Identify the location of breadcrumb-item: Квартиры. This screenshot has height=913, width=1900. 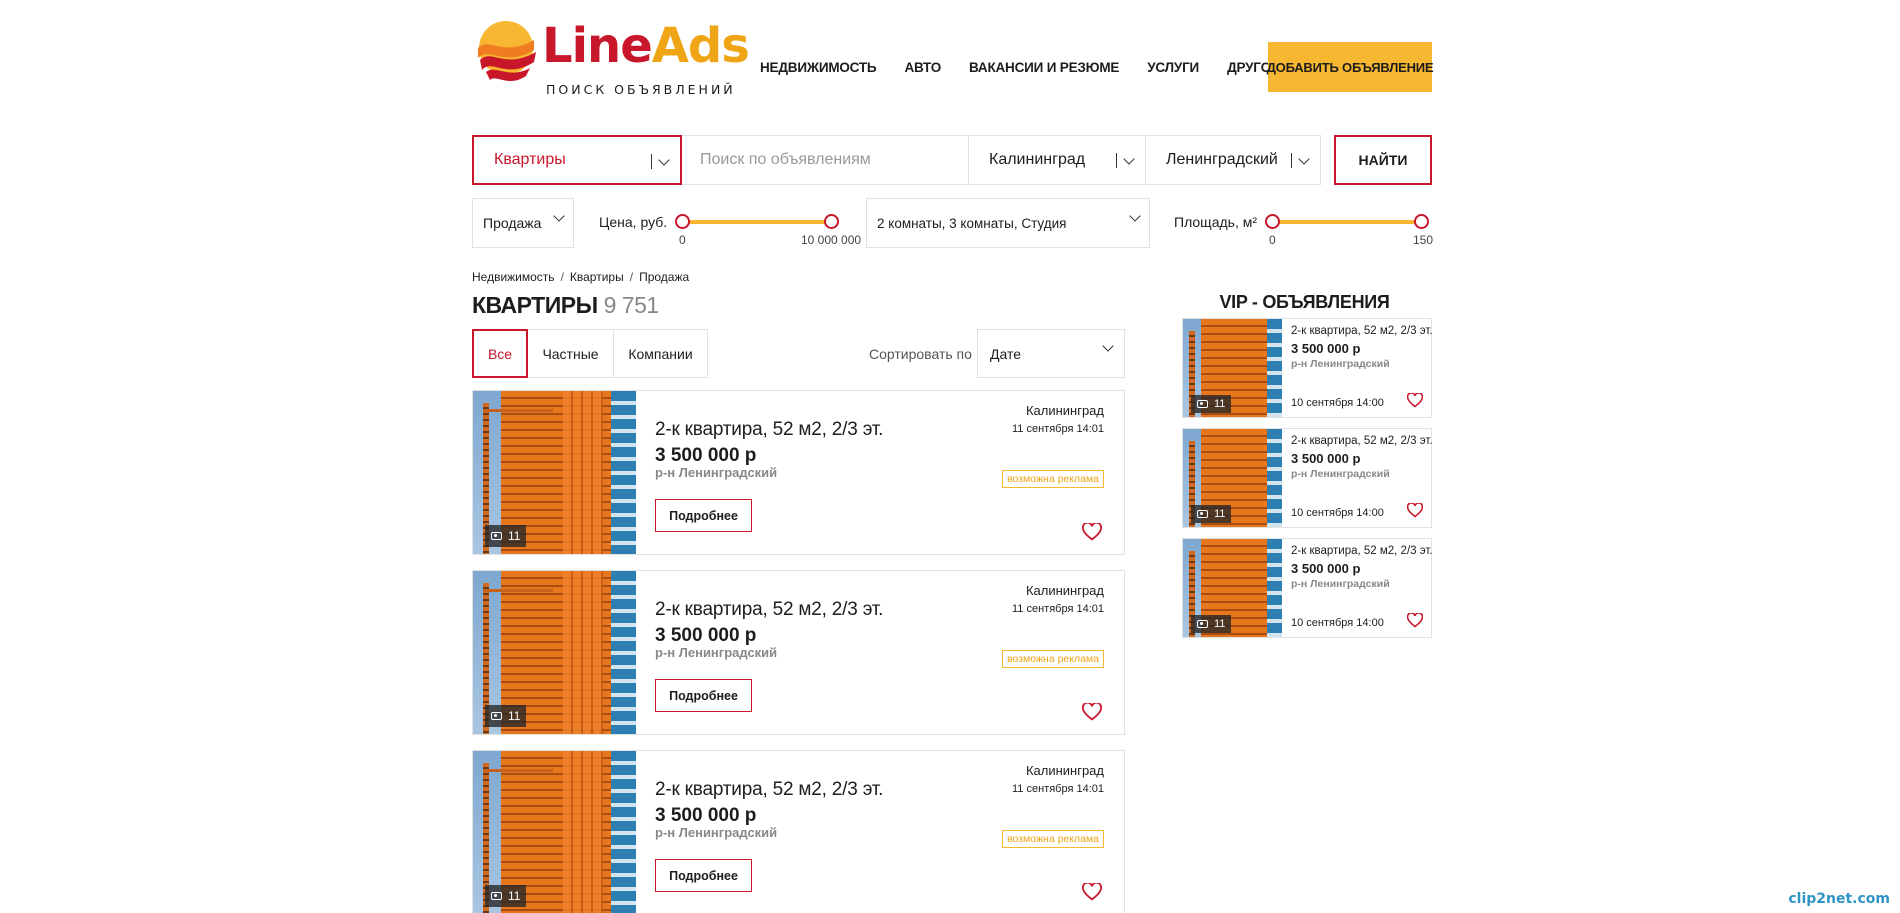
(597, 277).